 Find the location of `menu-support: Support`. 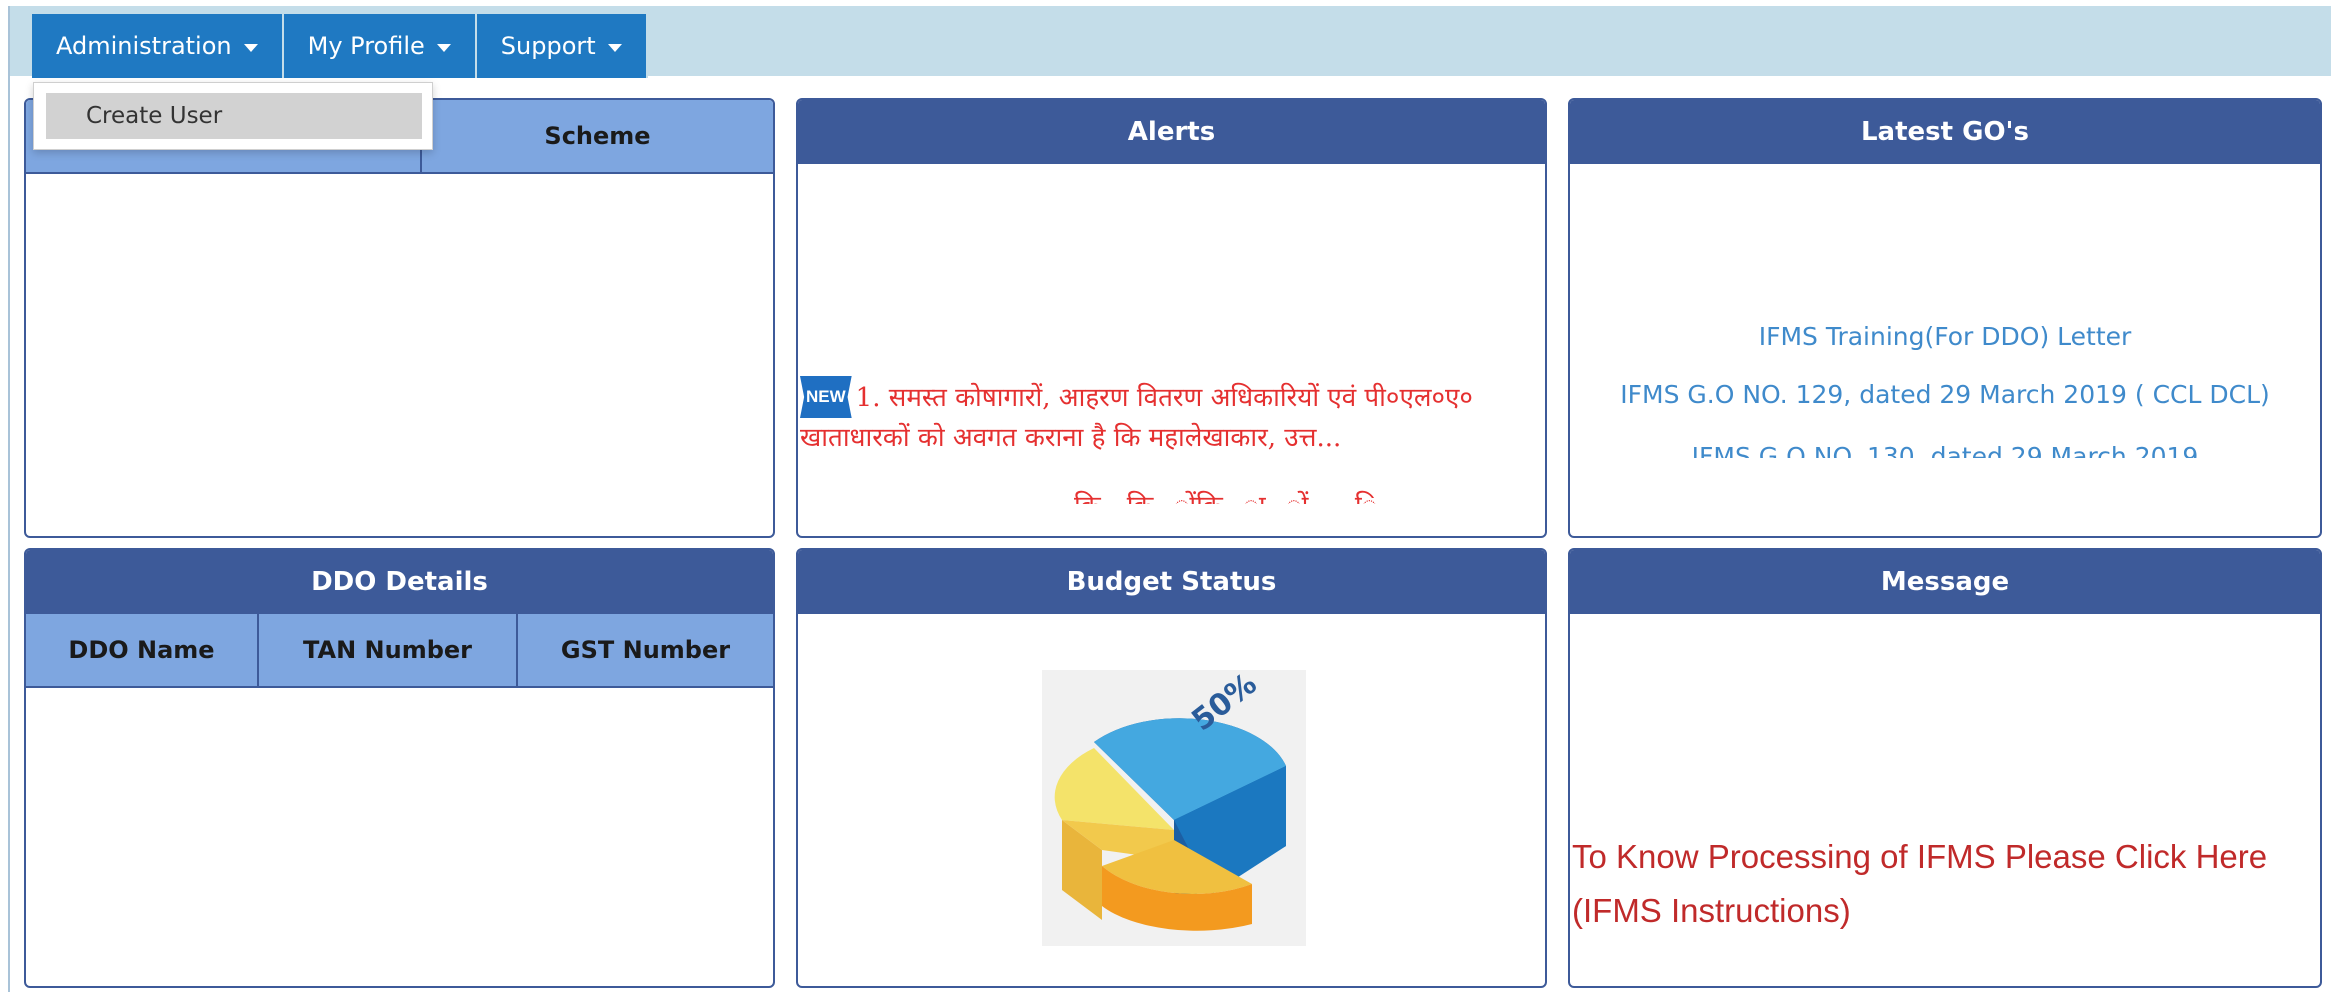

menu-support: Support is located at coordinates (562, 46).